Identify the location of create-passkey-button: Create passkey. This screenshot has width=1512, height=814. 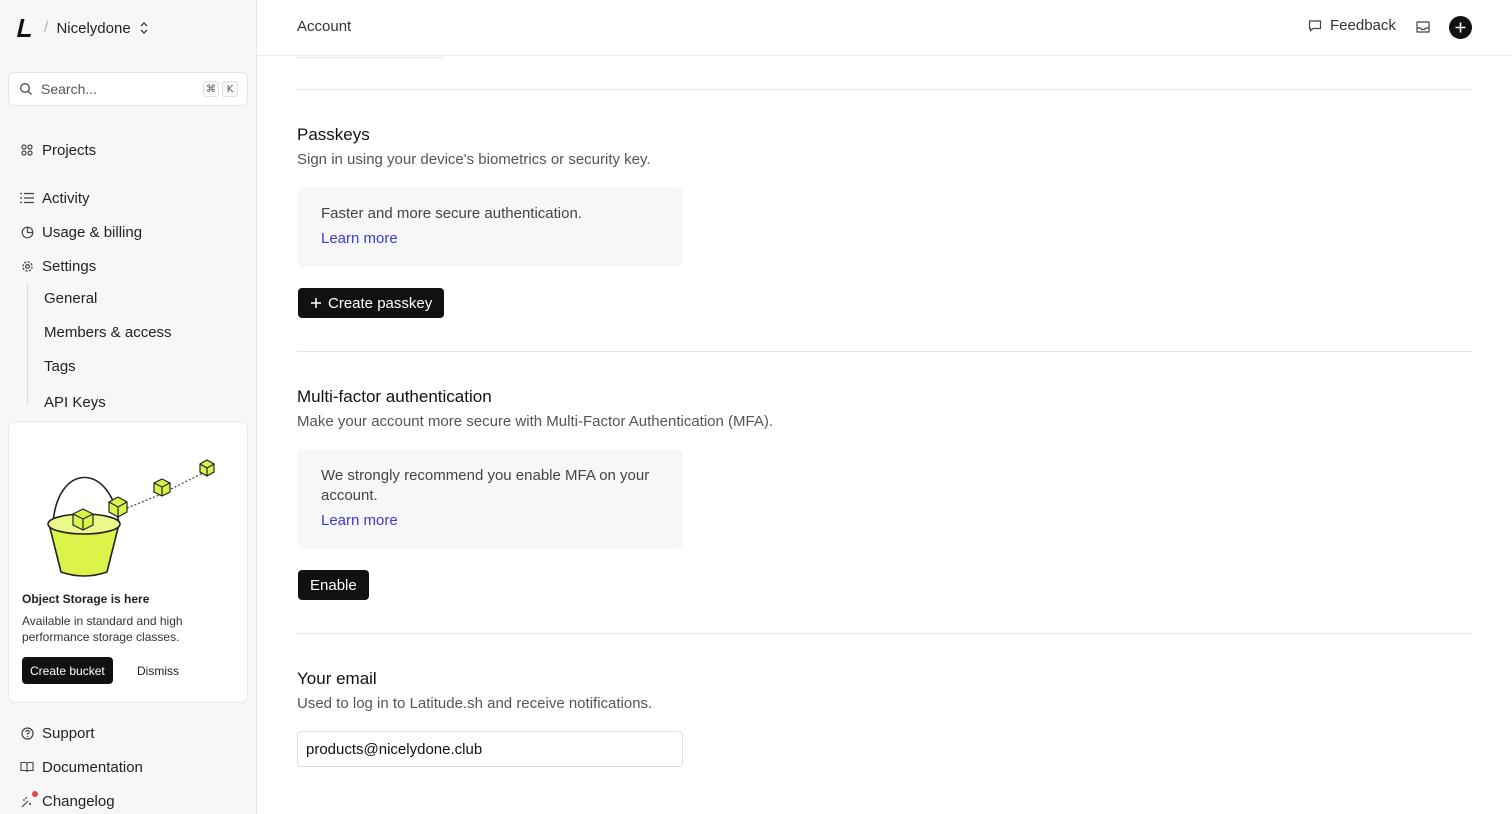
(371, 303).